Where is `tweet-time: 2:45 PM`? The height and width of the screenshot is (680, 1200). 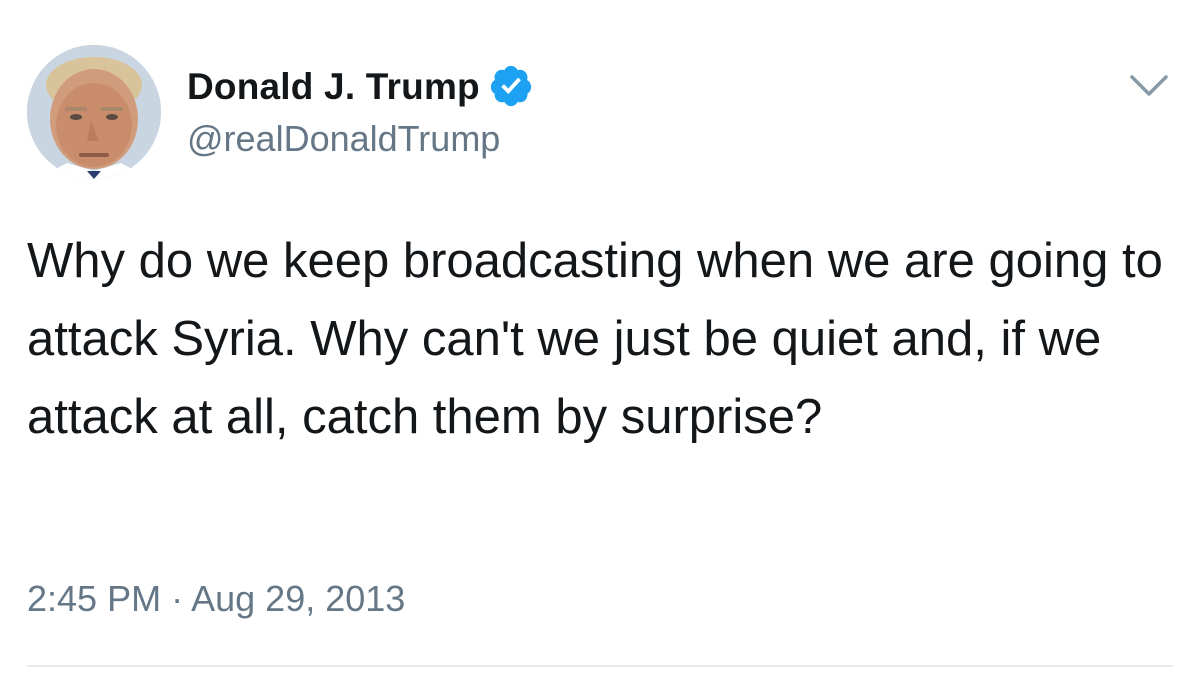 tweet-time: 2:45 PM is located at coordinates (94, 598).